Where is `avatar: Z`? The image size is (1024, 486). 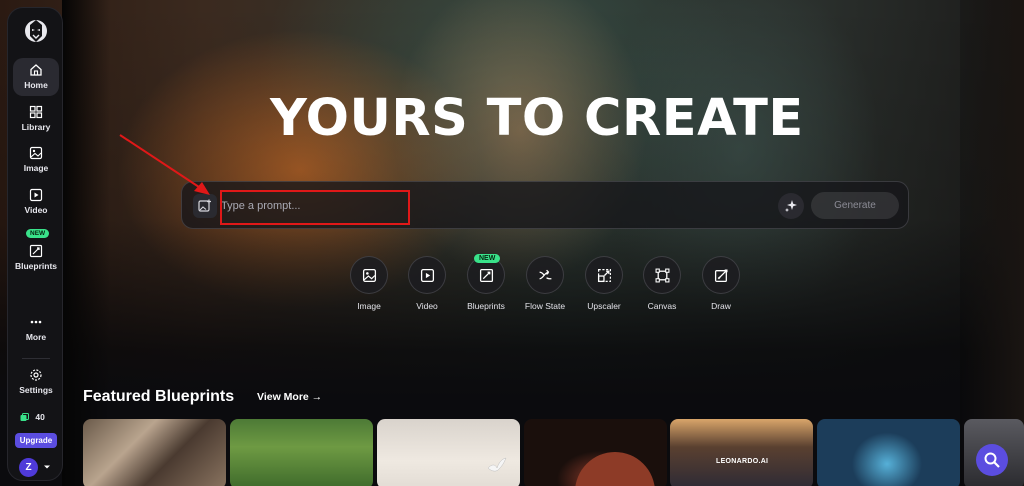
avatar: Z is located at coordinates (28, 467).